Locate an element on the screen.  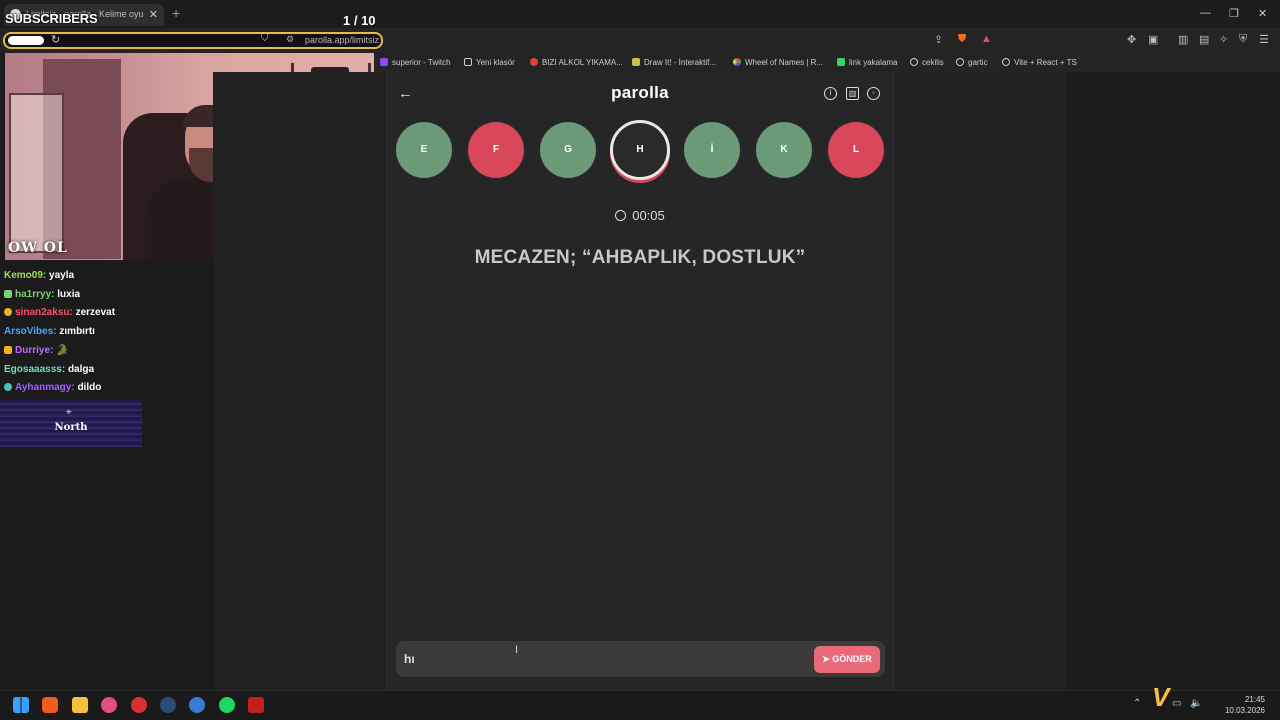
text-cursor-icon: I is located at coordinates (517, 650).